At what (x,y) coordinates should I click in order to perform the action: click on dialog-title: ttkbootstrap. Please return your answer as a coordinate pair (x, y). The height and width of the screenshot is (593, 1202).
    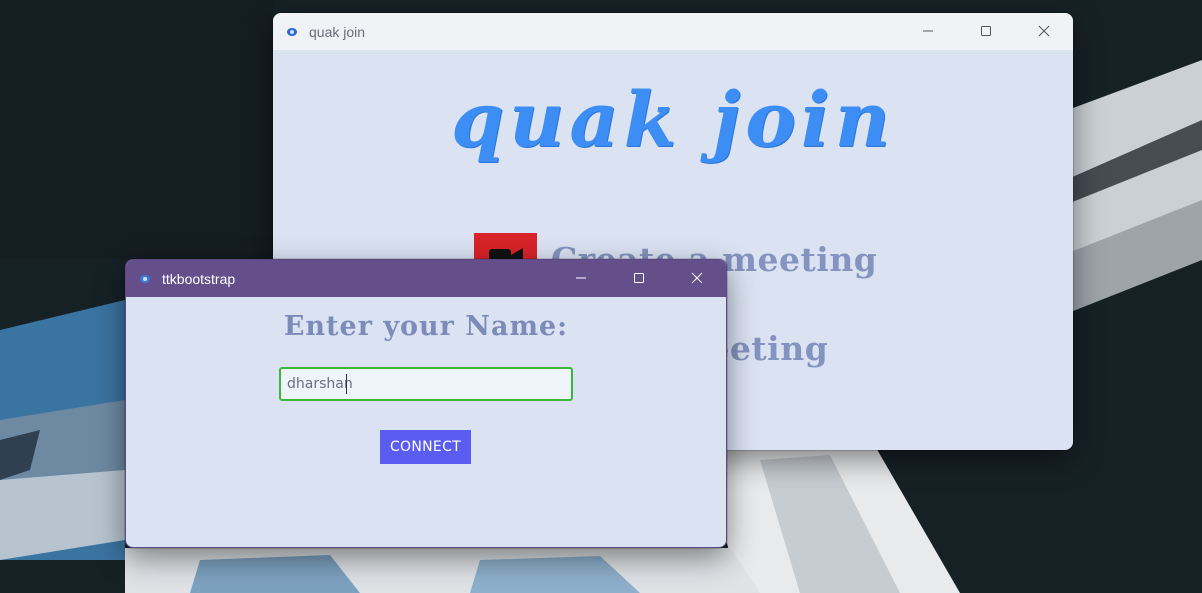
    Looking at the image, I should click on (199, 278).